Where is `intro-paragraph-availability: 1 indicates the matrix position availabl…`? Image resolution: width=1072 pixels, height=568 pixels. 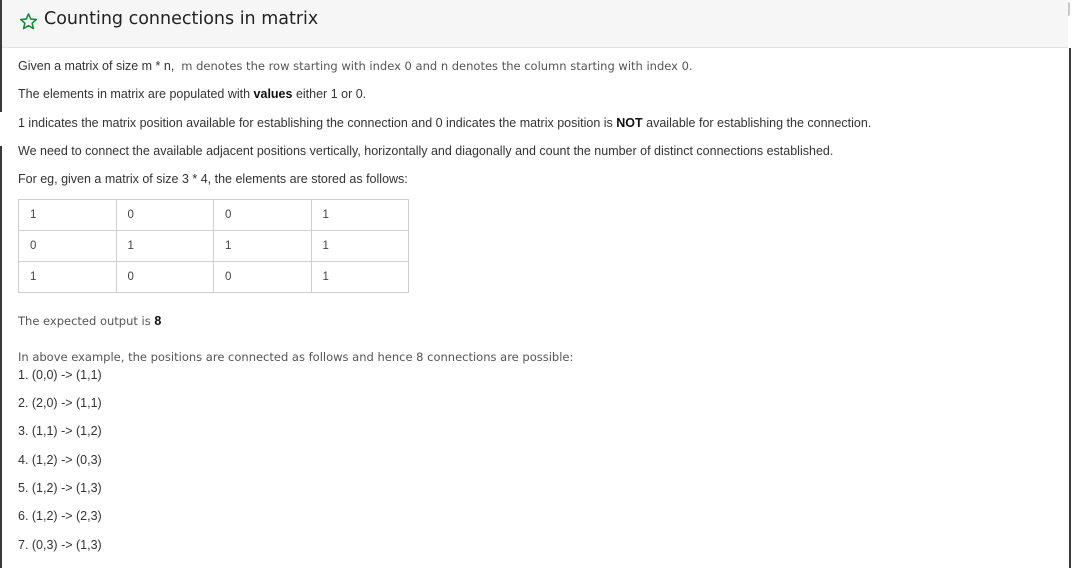 intro-paragraph-availability: 1 indicates the matrix position availabl… is located at coordinates (444, 123).